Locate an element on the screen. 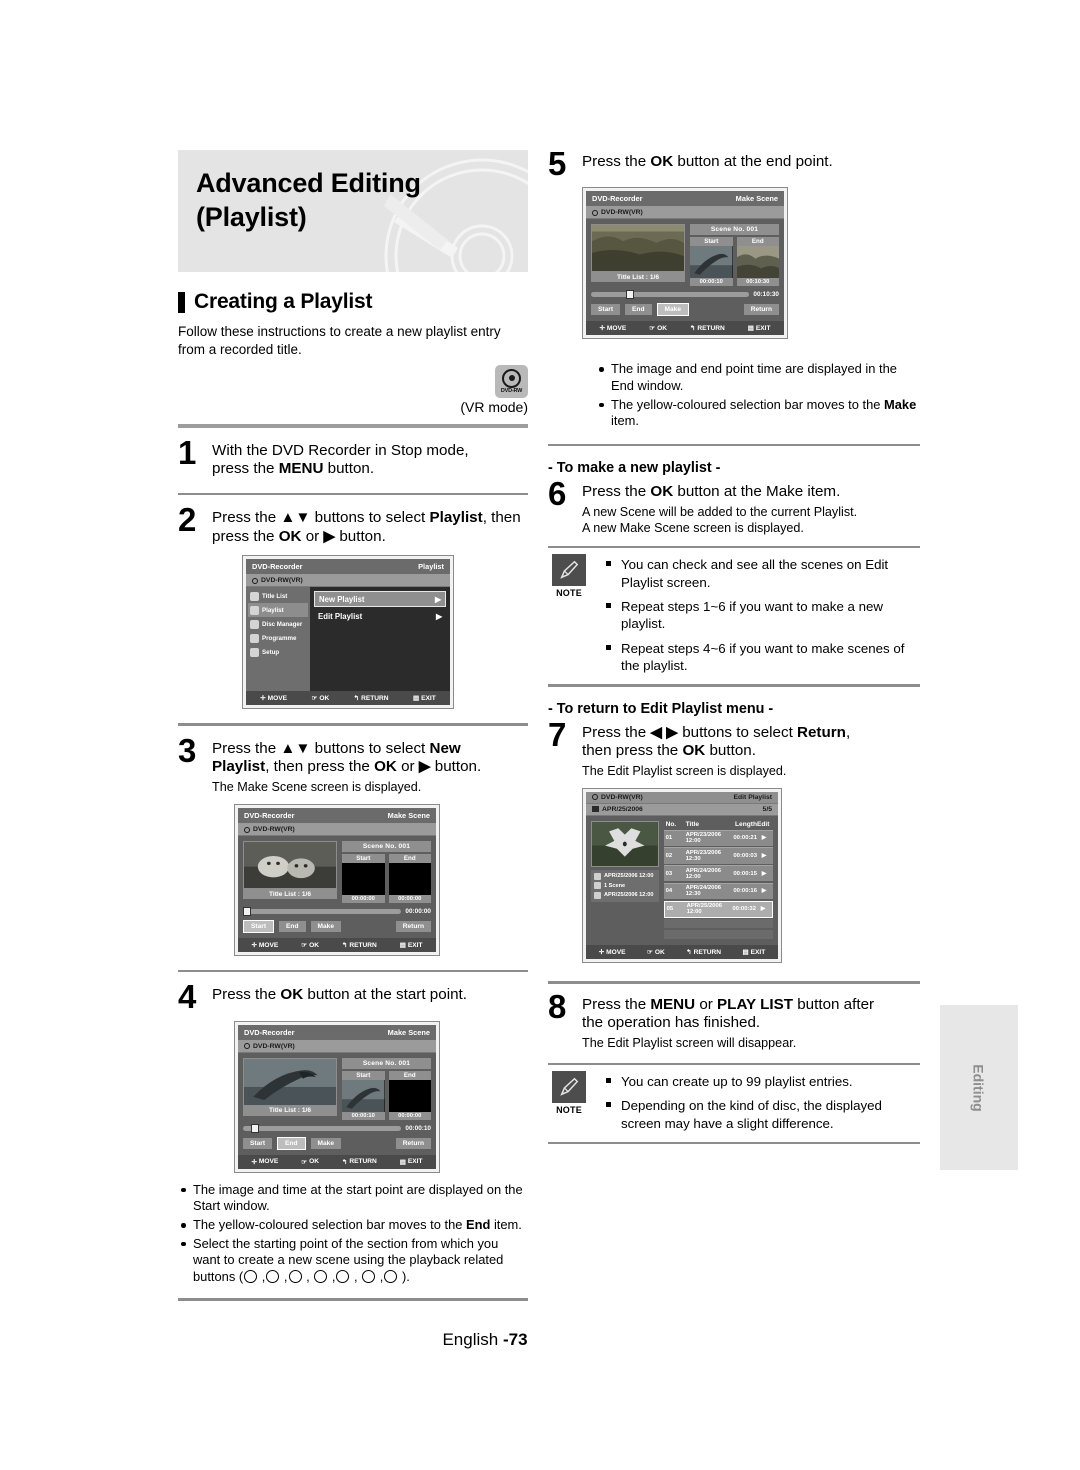  calendar-icon is located at coordinates (595, 809).